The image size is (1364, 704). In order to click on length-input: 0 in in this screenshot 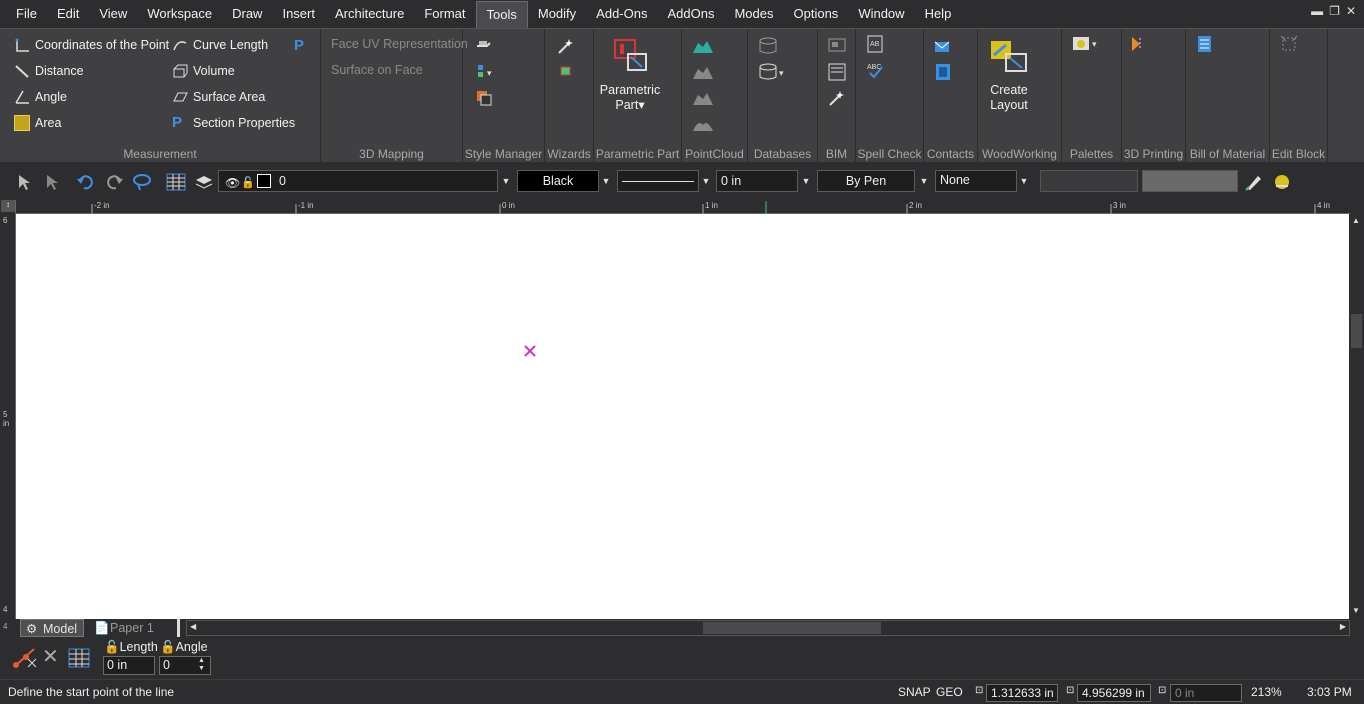, I will do `click(129, 665)`.